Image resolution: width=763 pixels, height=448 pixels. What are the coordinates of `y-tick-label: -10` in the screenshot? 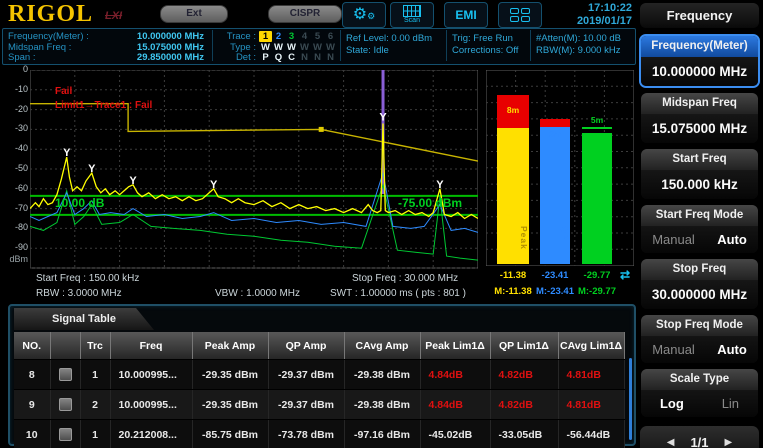 It's located at (21, 88).